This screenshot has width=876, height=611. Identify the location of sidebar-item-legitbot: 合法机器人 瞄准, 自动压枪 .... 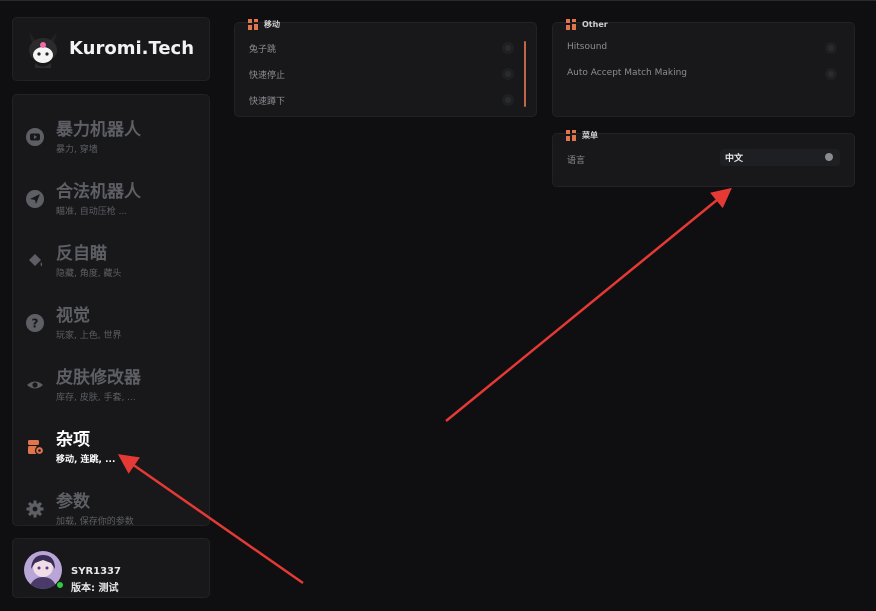
(112, 197).